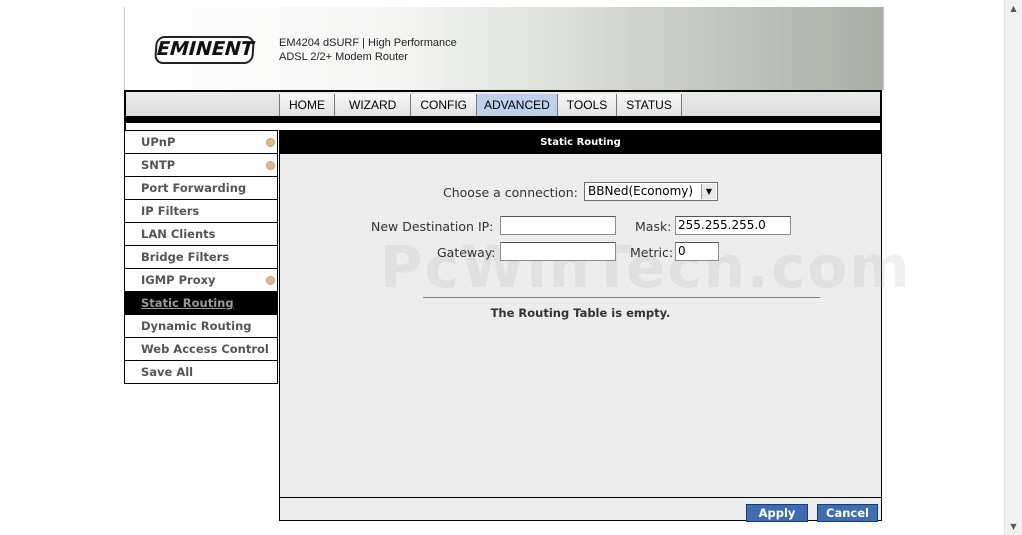 Image resolution: width=1022 pixels, height=535 pixels. What do you see at coordinates (646, 267) in the screenshot?
I see `watermark: PcWinTech.com` at bounding box center [646, 267].